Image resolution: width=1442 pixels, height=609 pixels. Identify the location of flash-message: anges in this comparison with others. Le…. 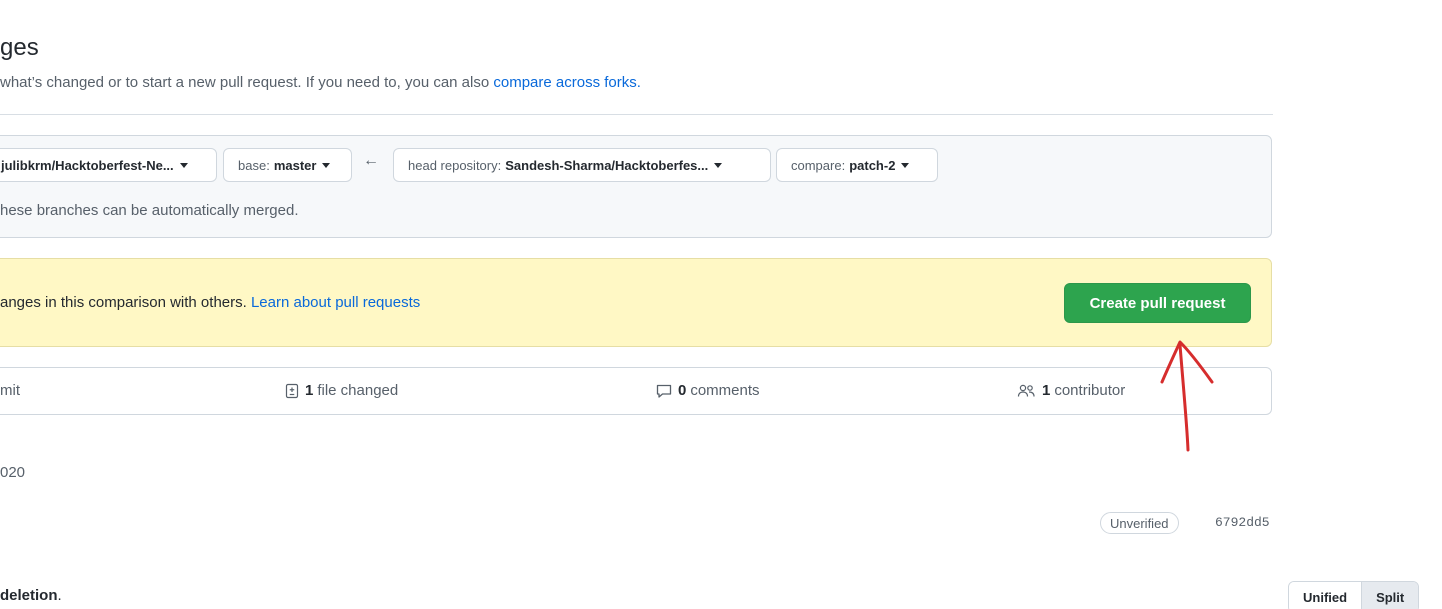
(210, 302).